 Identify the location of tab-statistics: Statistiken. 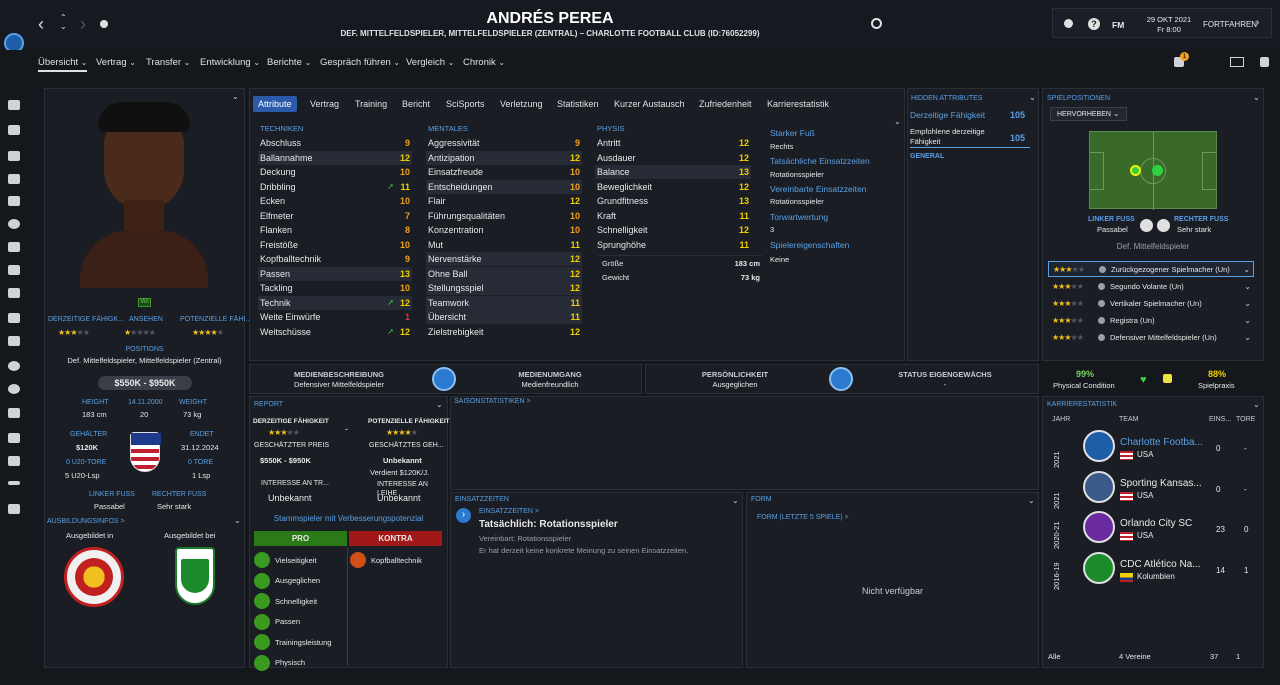
(578, 104).